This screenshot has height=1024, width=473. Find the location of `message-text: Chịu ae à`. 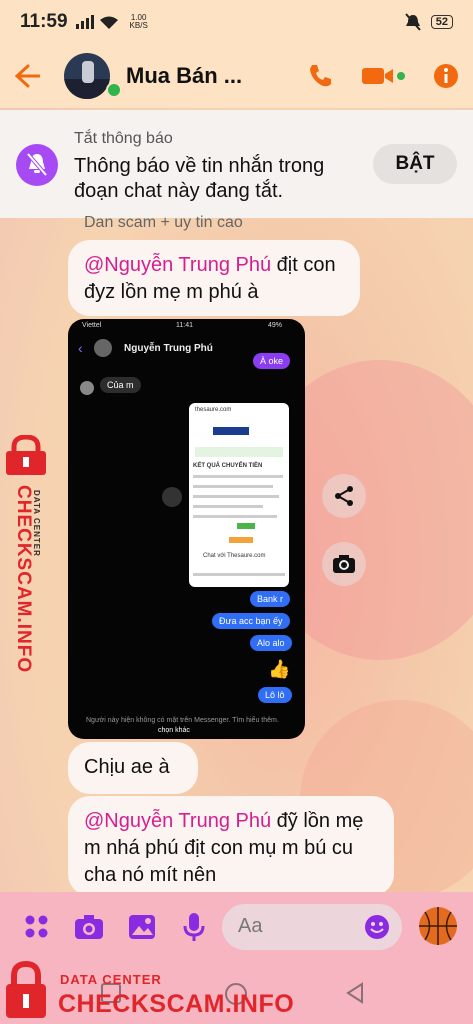

message-text: Chịu ae à is located at coordinates (127, 767).